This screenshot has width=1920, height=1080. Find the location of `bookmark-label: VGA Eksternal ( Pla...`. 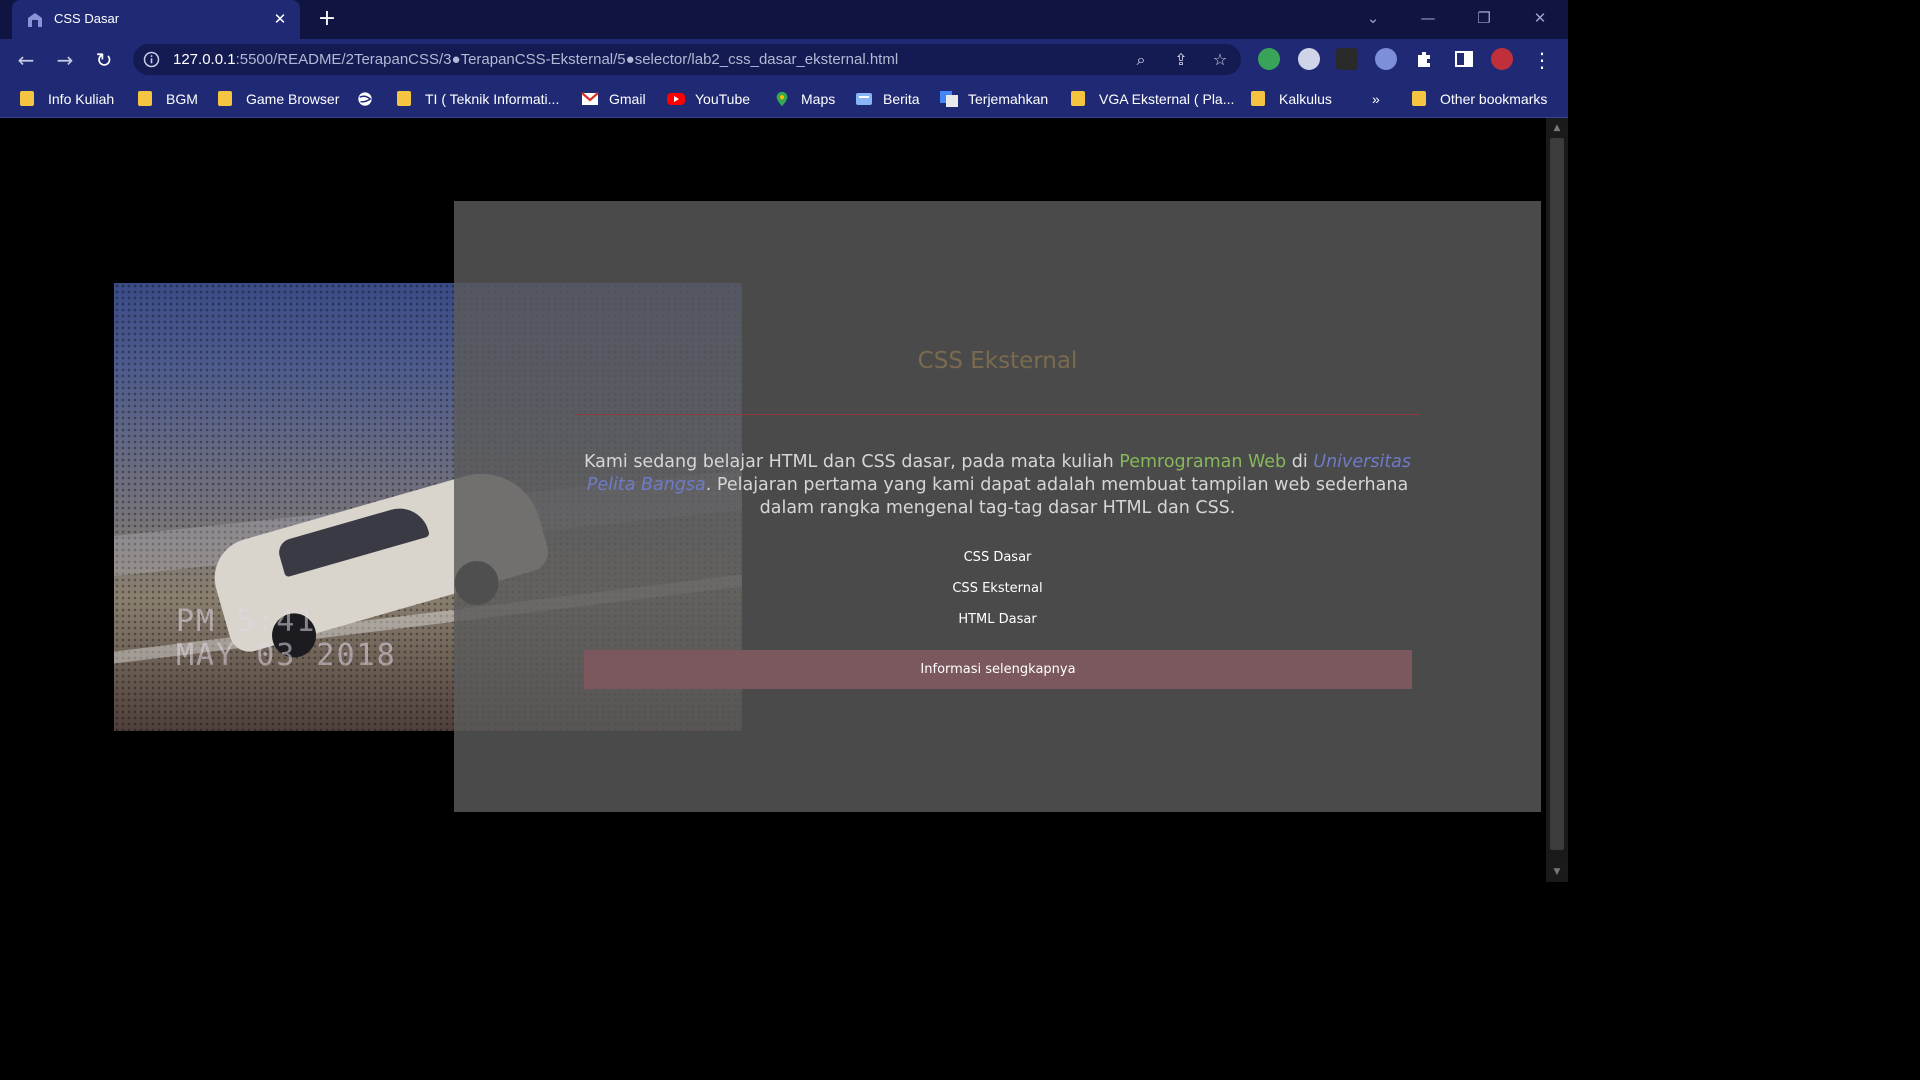

bookmark-label: VGA Eksternal ( Pla... is located at coordinates (1167, 99).